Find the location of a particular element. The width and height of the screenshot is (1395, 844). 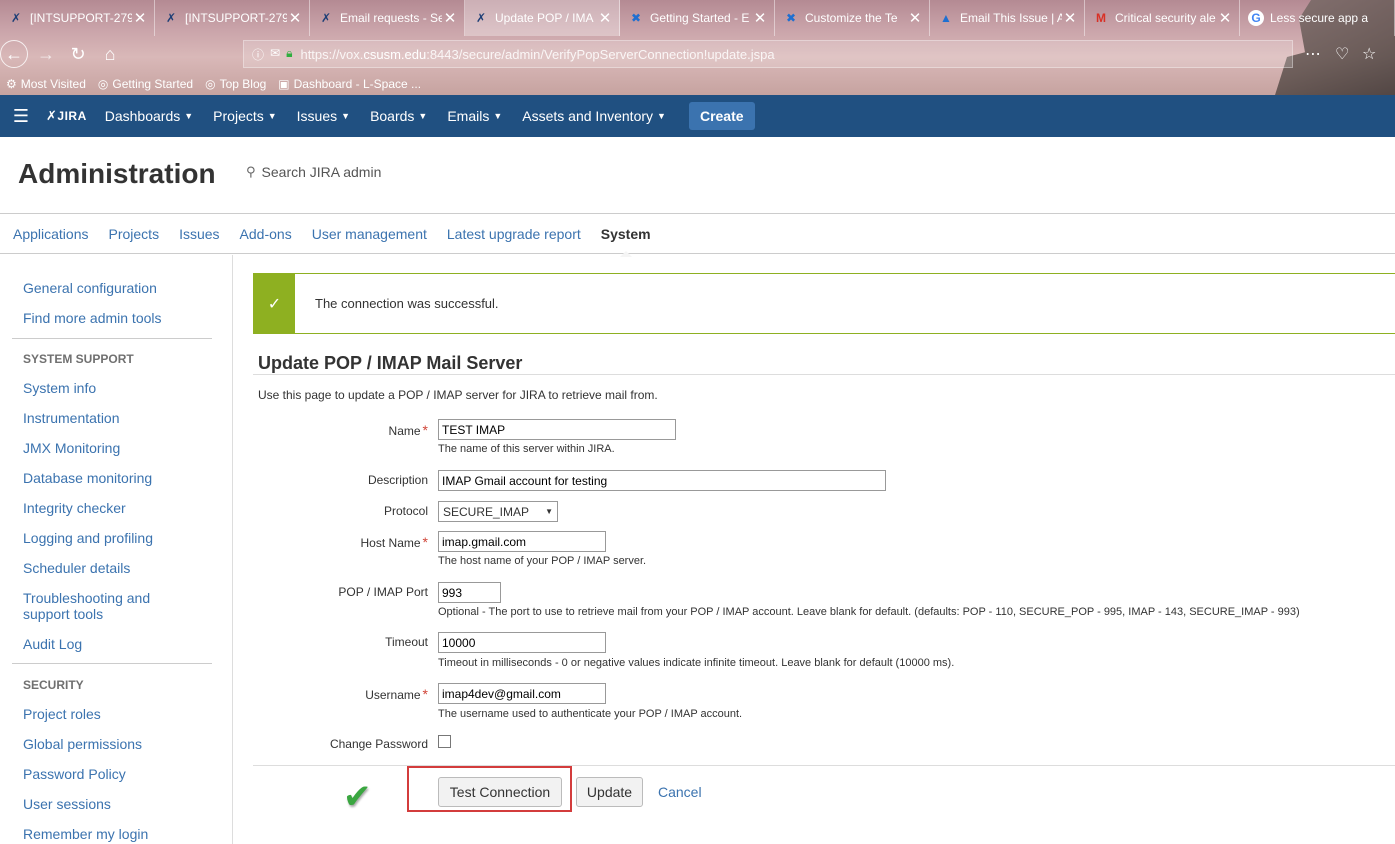

cancel-link: Cancel is located at coordinates (680, 792).